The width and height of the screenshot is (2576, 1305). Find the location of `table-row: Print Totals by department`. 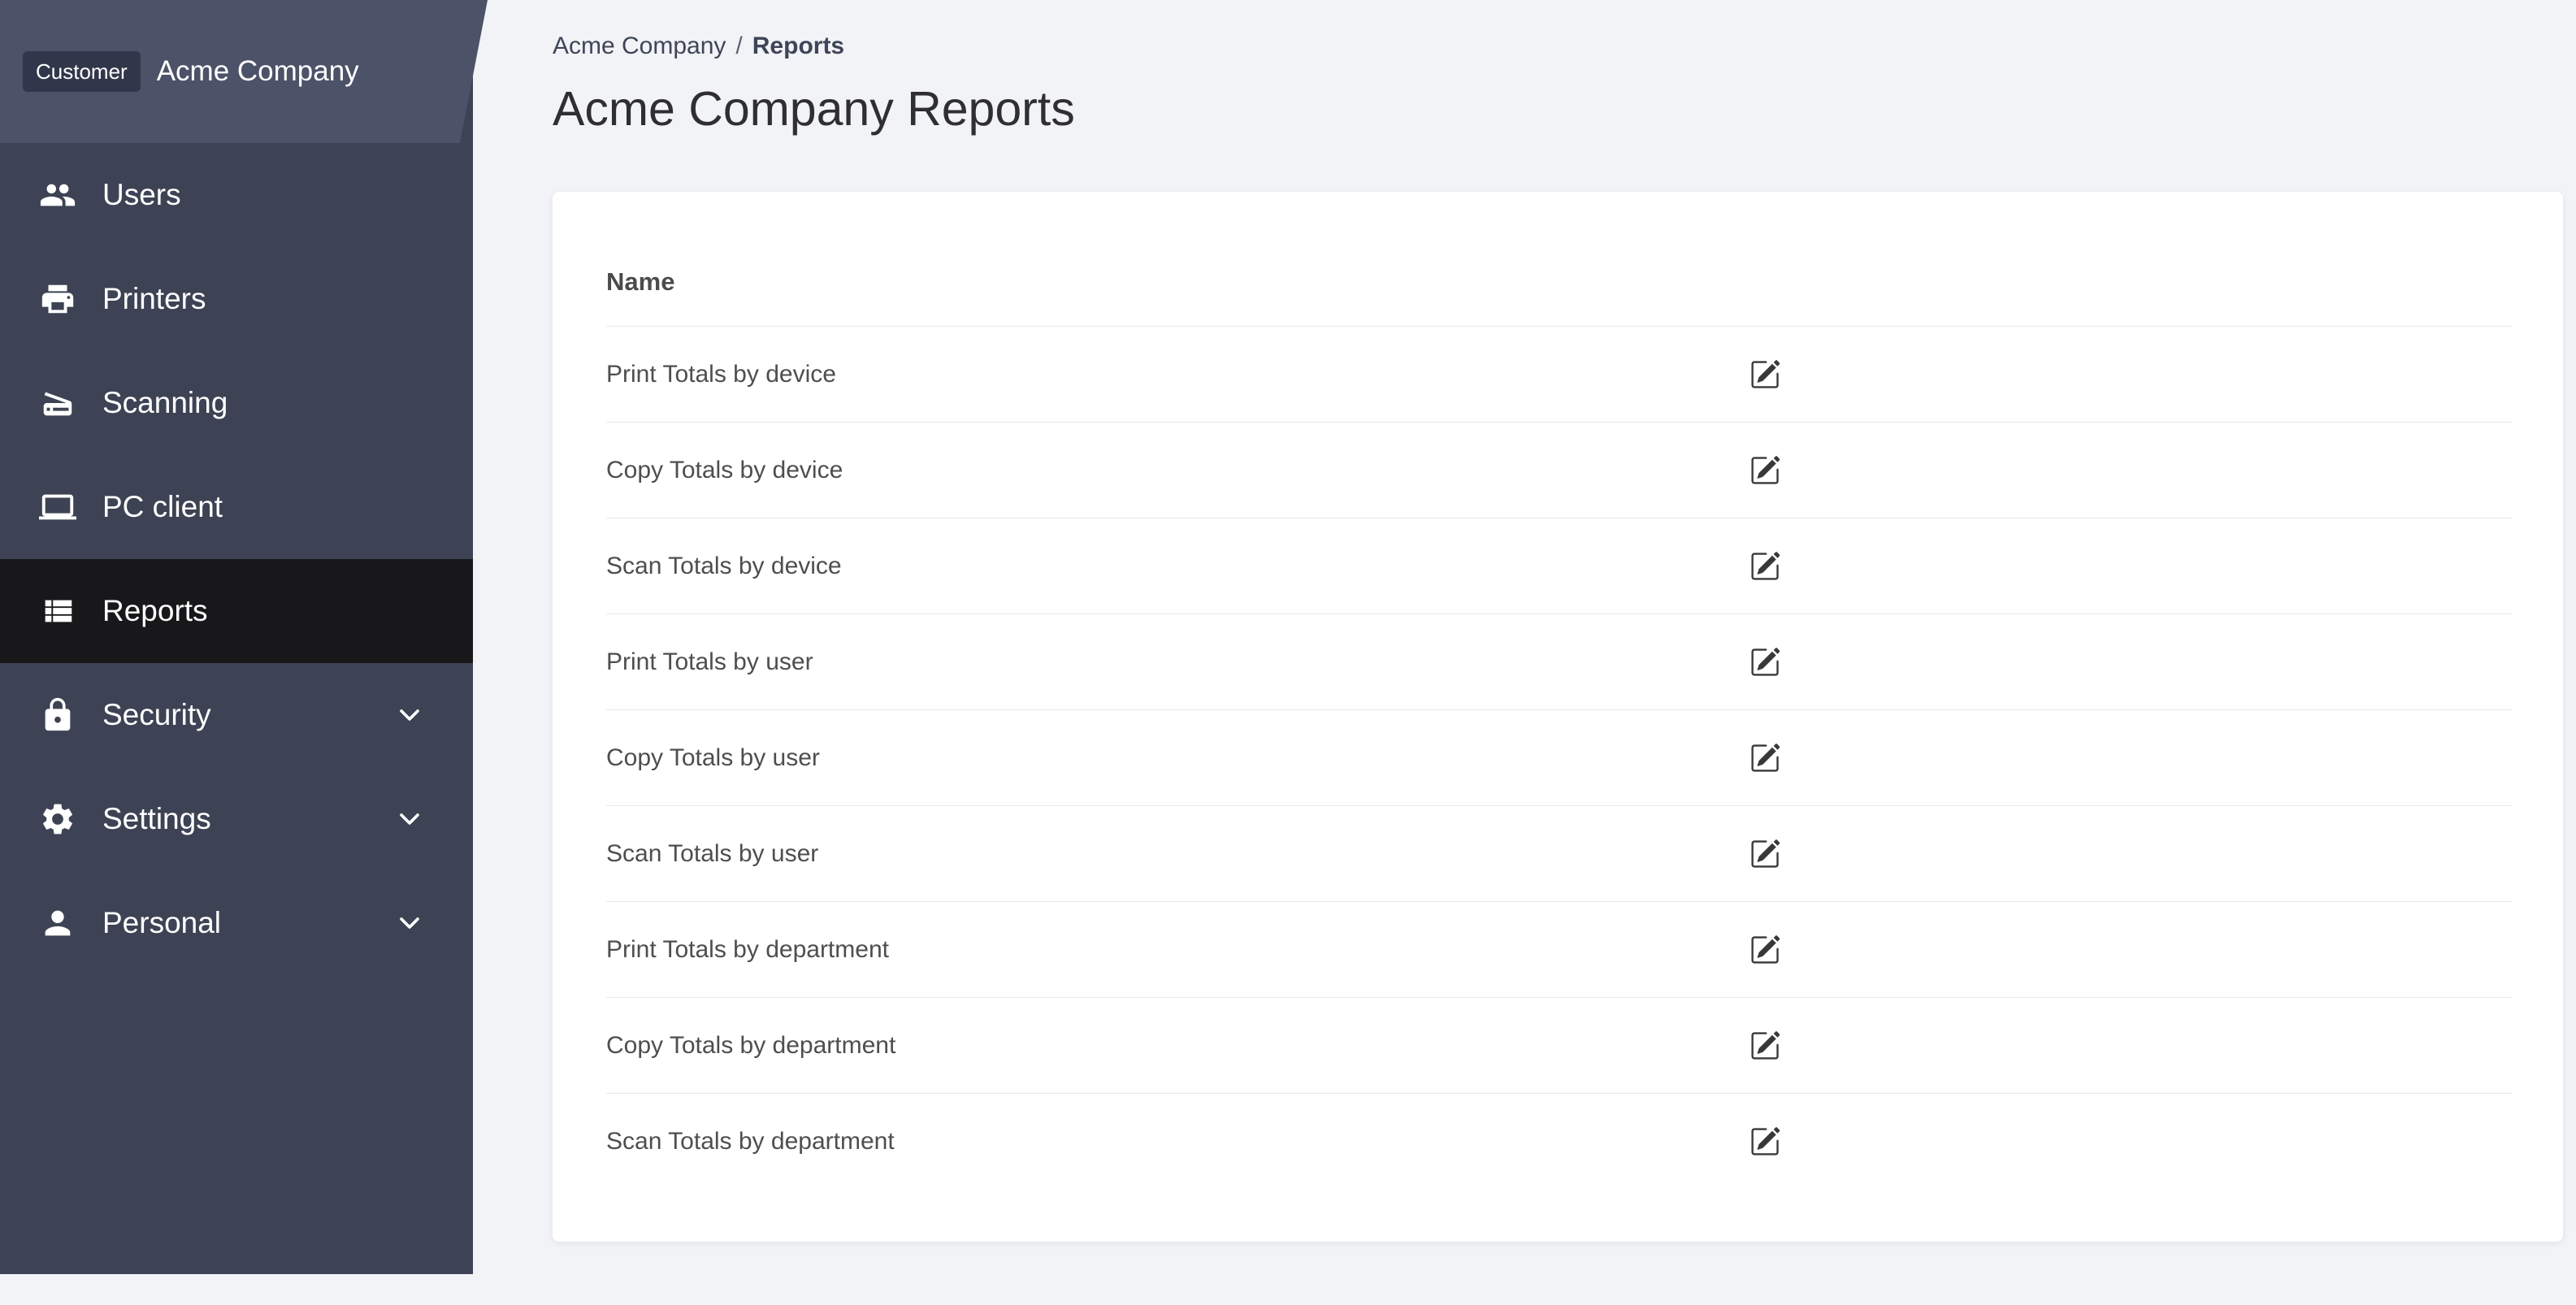

table-row: Print Totals by department is located at coordinates (1559, 950).